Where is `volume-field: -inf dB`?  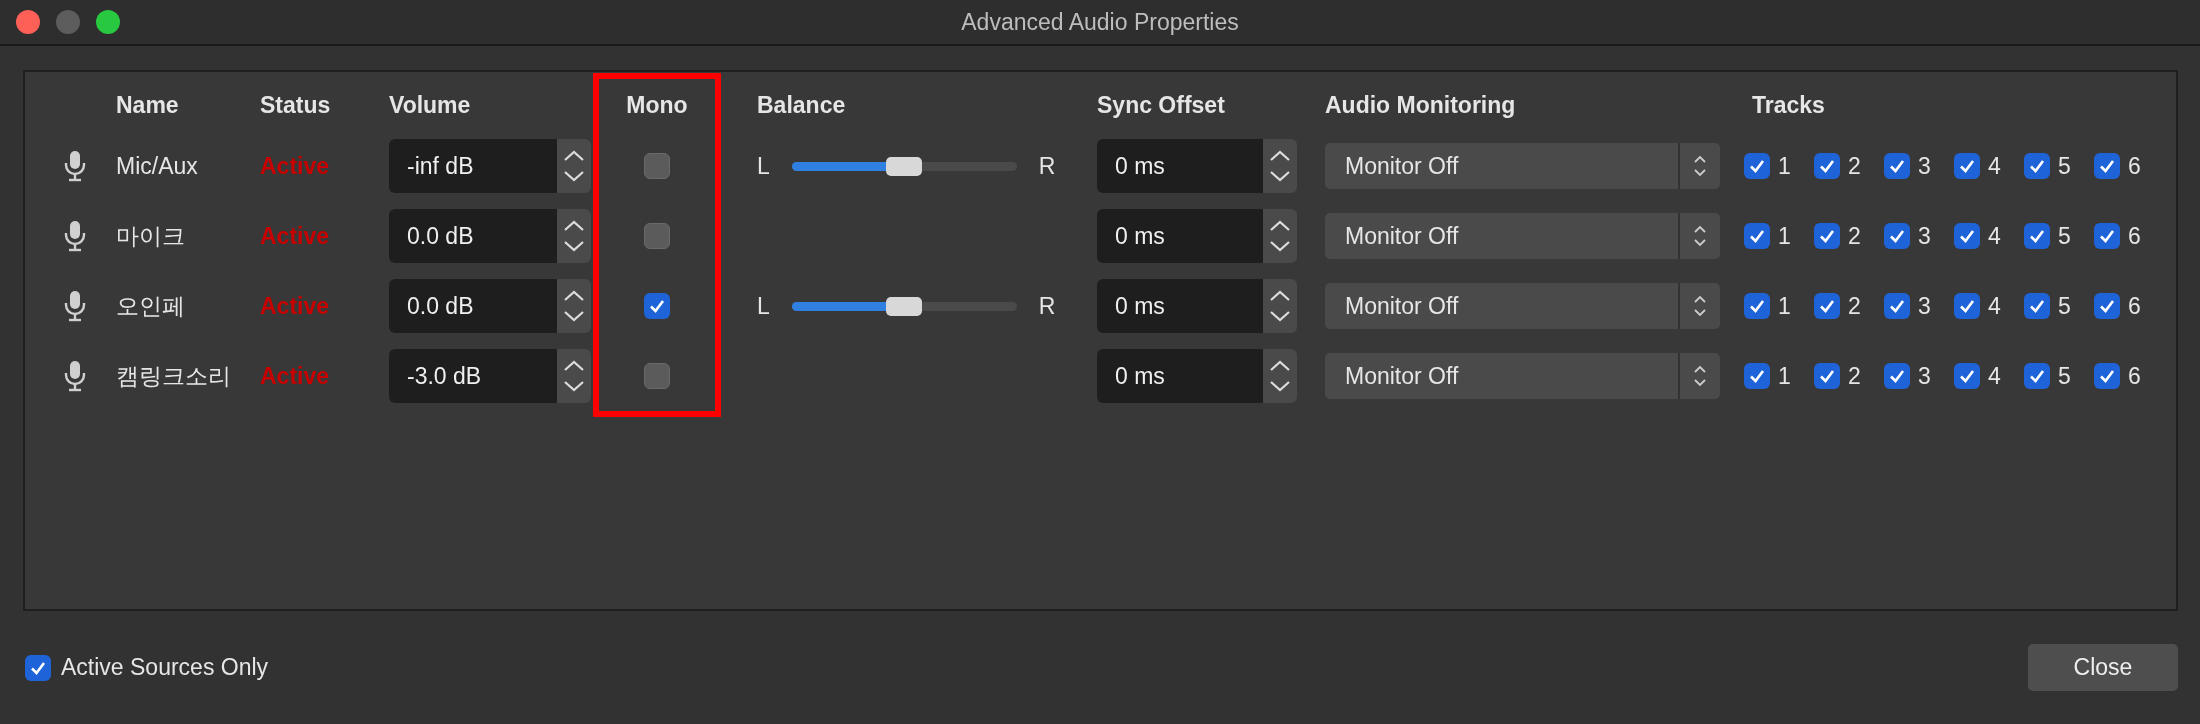
volume-field: -inf dB is located at coordinates (473, 166).